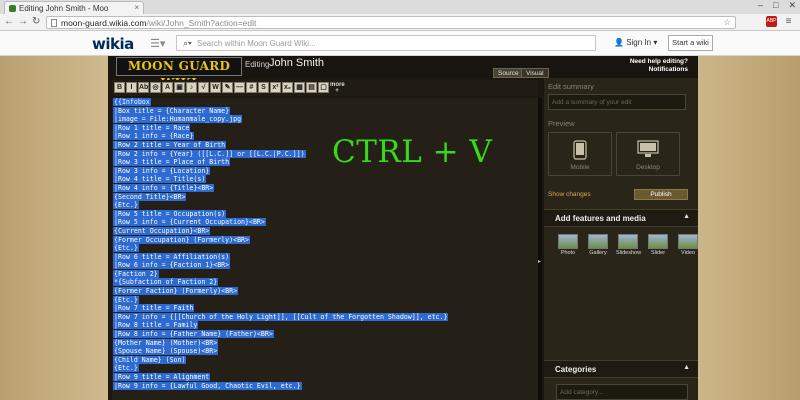 This screenshot has height=400, width=800. I want to click on tab-source: Source, so click(508, 73).